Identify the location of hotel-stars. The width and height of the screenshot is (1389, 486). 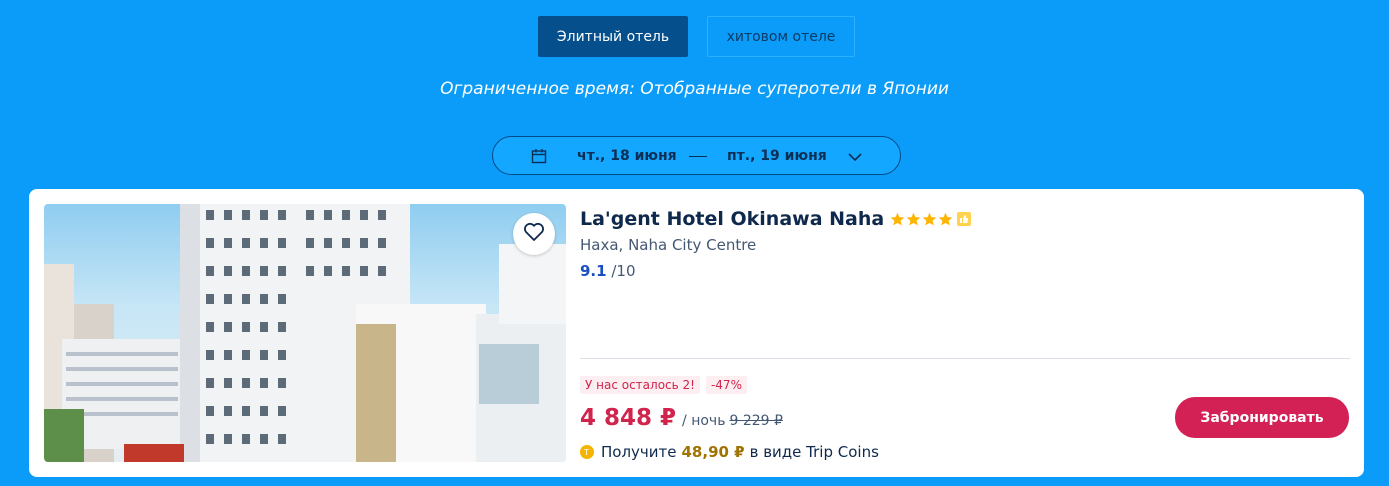
(921, 219).